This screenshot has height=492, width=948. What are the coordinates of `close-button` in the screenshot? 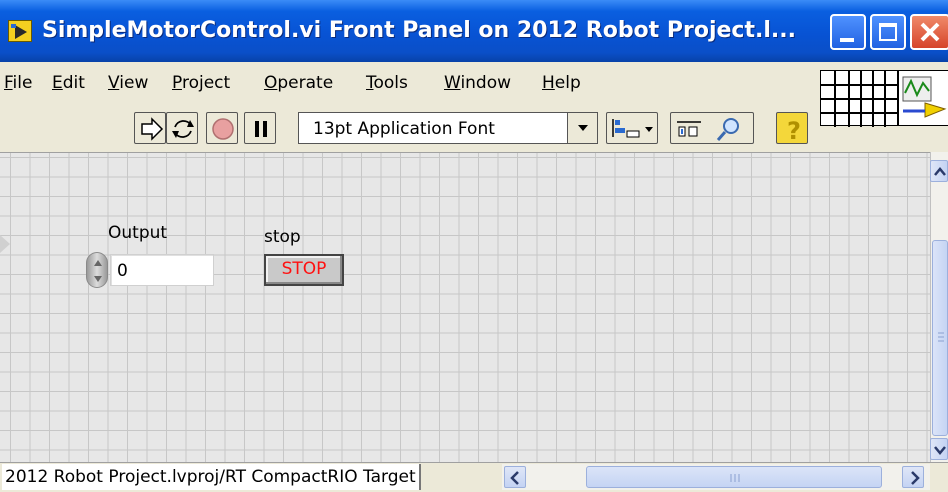 It's located at (929, 32).